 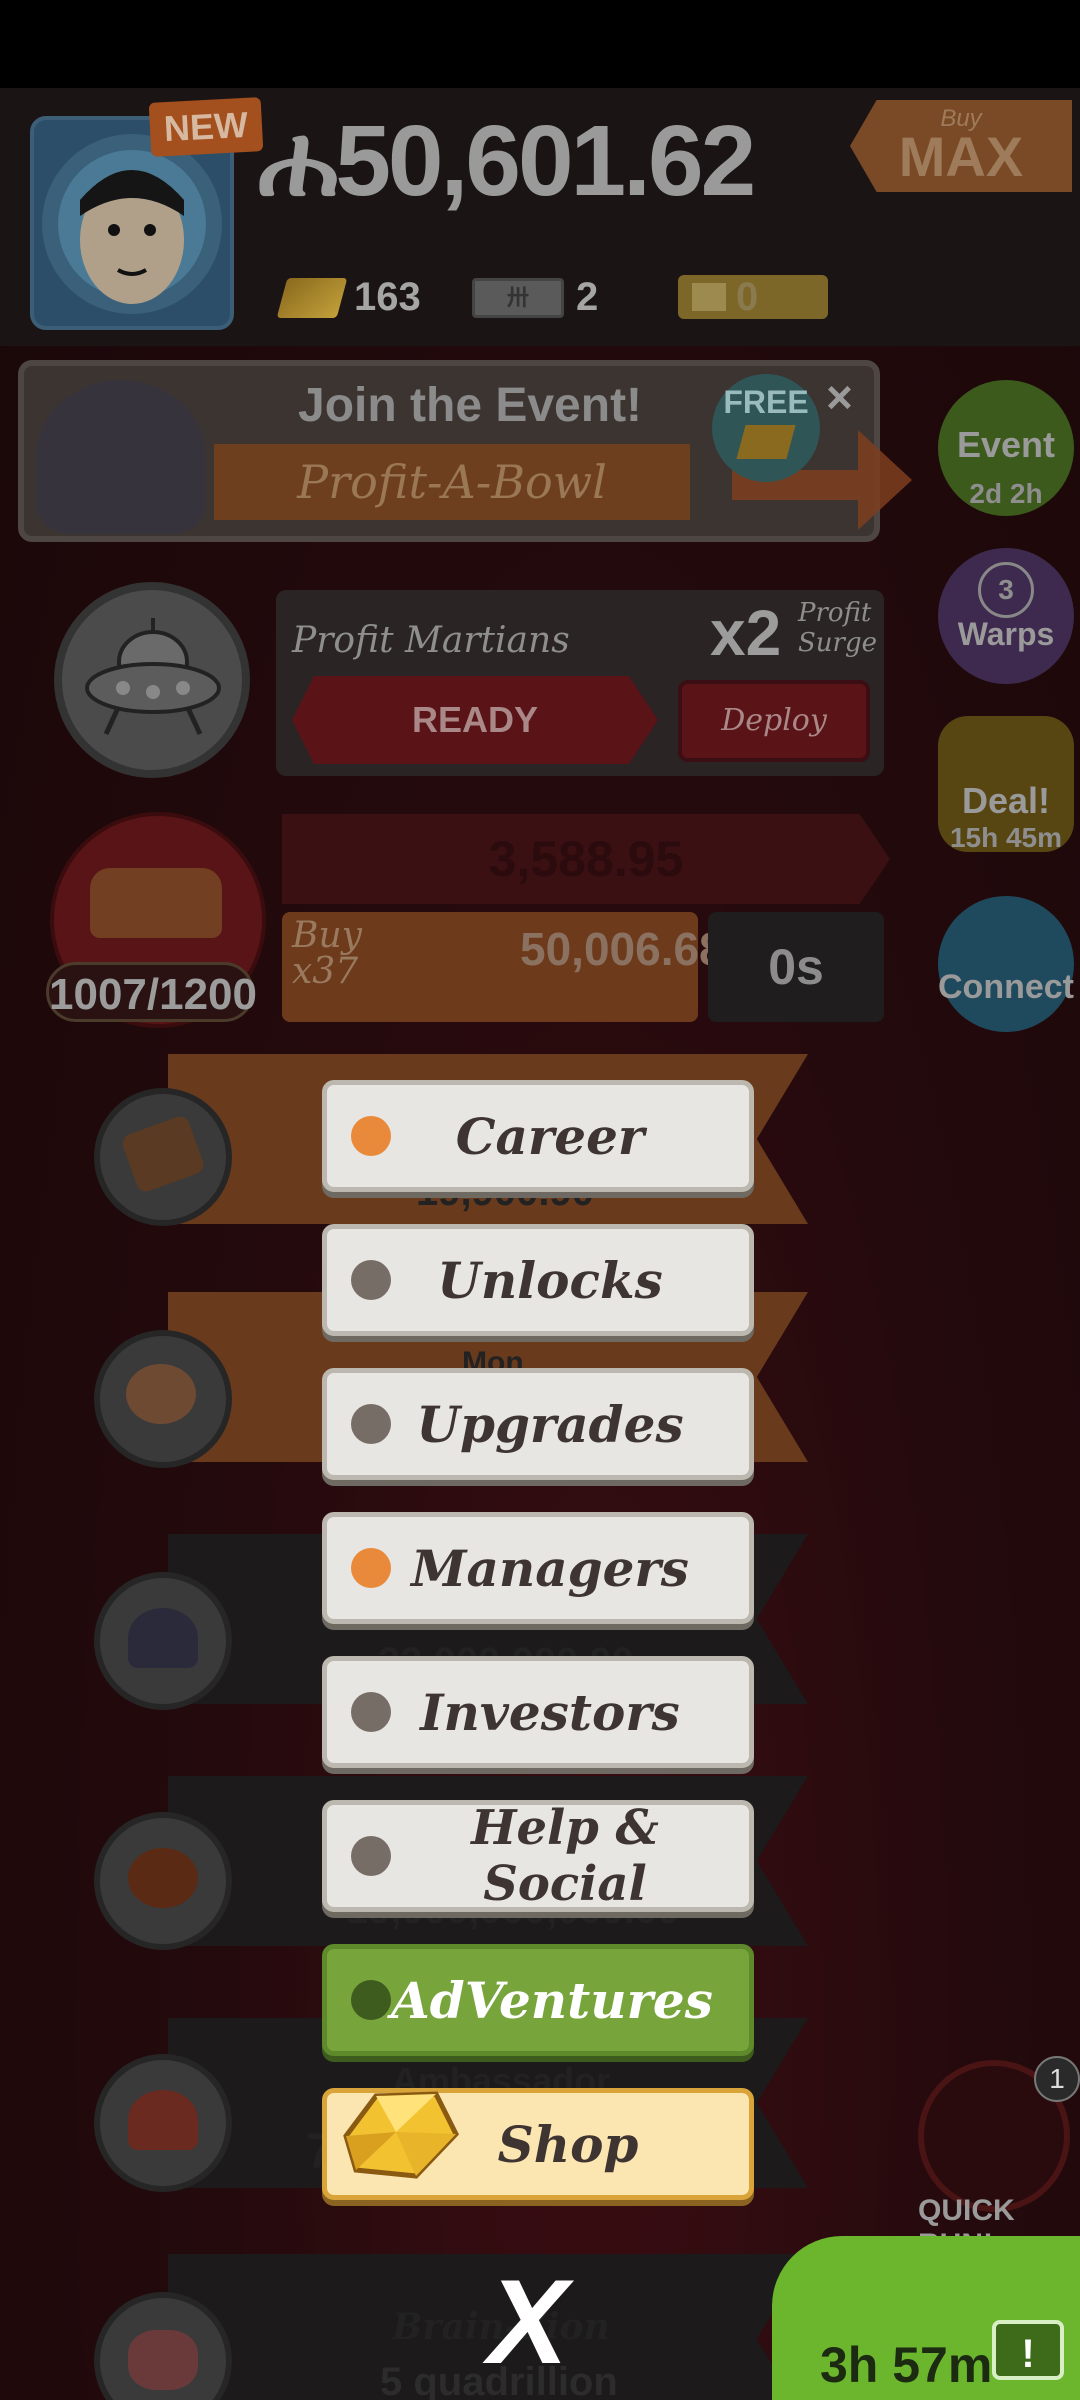 What do you see at coordinates (746, 633) in the screenshot?
I see `surge-multiplier: x2` at bounding box center [746, 633].